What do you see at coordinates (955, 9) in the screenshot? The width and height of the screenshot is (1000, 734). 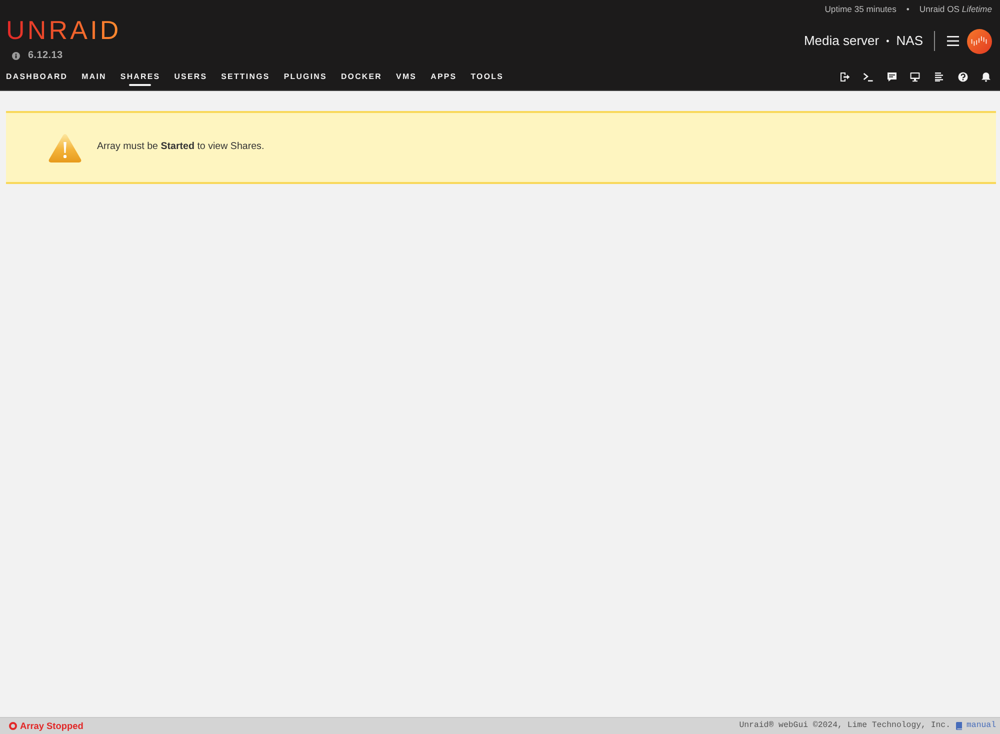 I see `license-text: Unraid OS Lifetime` at bounding box center [955, 9].